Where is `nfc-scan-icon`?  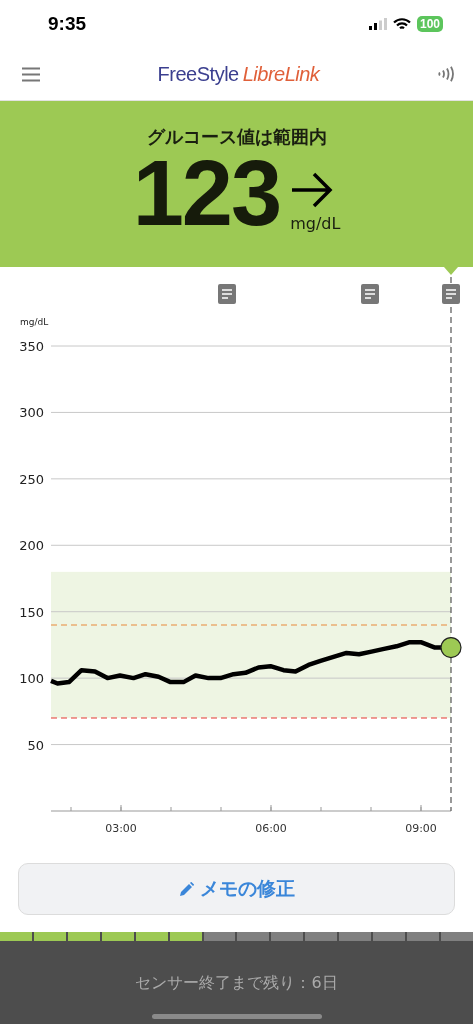
nfc-scan-icon is located at coordinates (446, 74).